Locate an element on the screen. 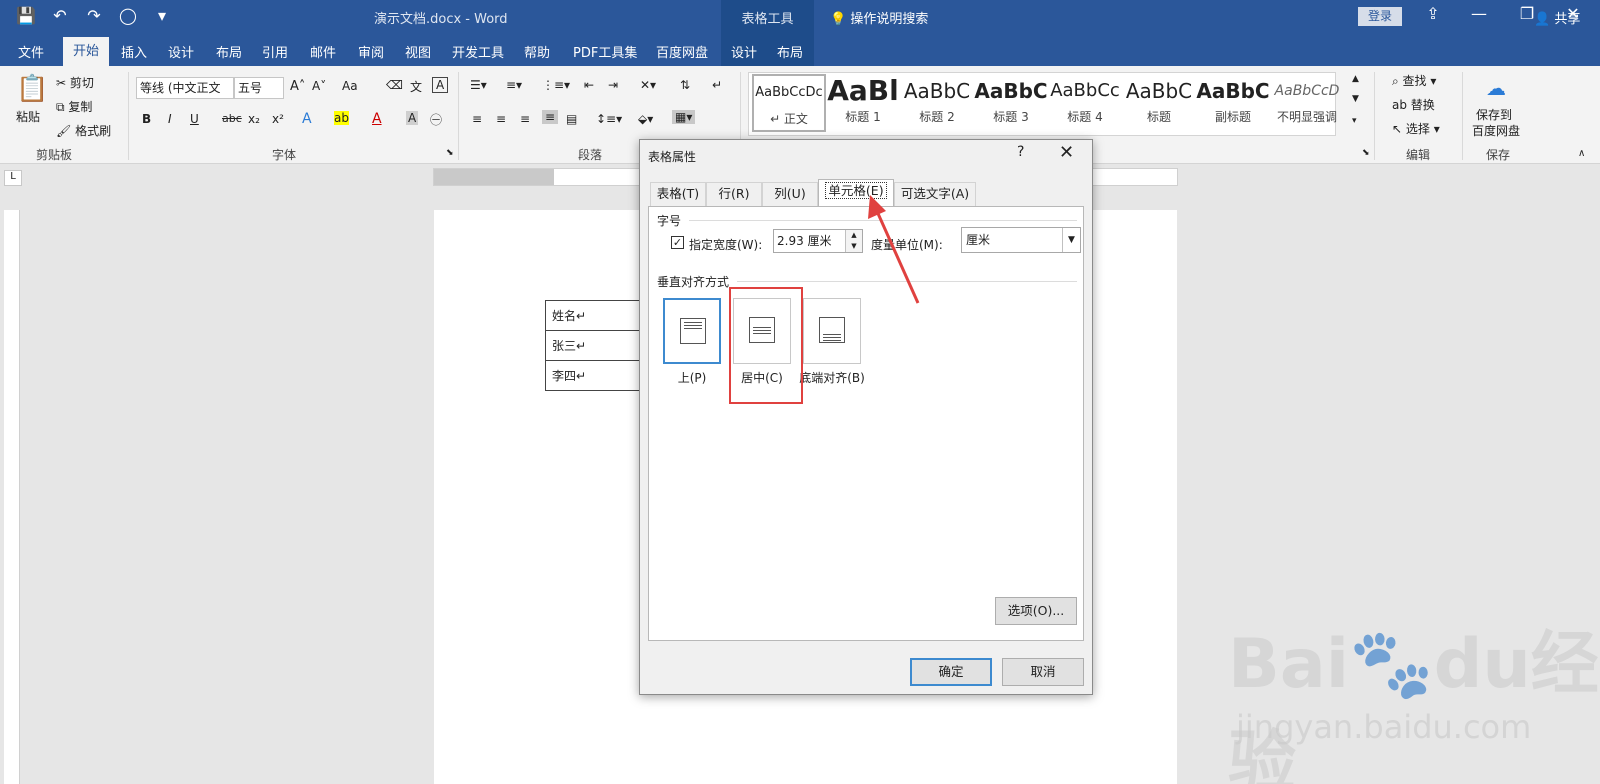  paste-button: 粘贴 is located at coordinates (28, 116).